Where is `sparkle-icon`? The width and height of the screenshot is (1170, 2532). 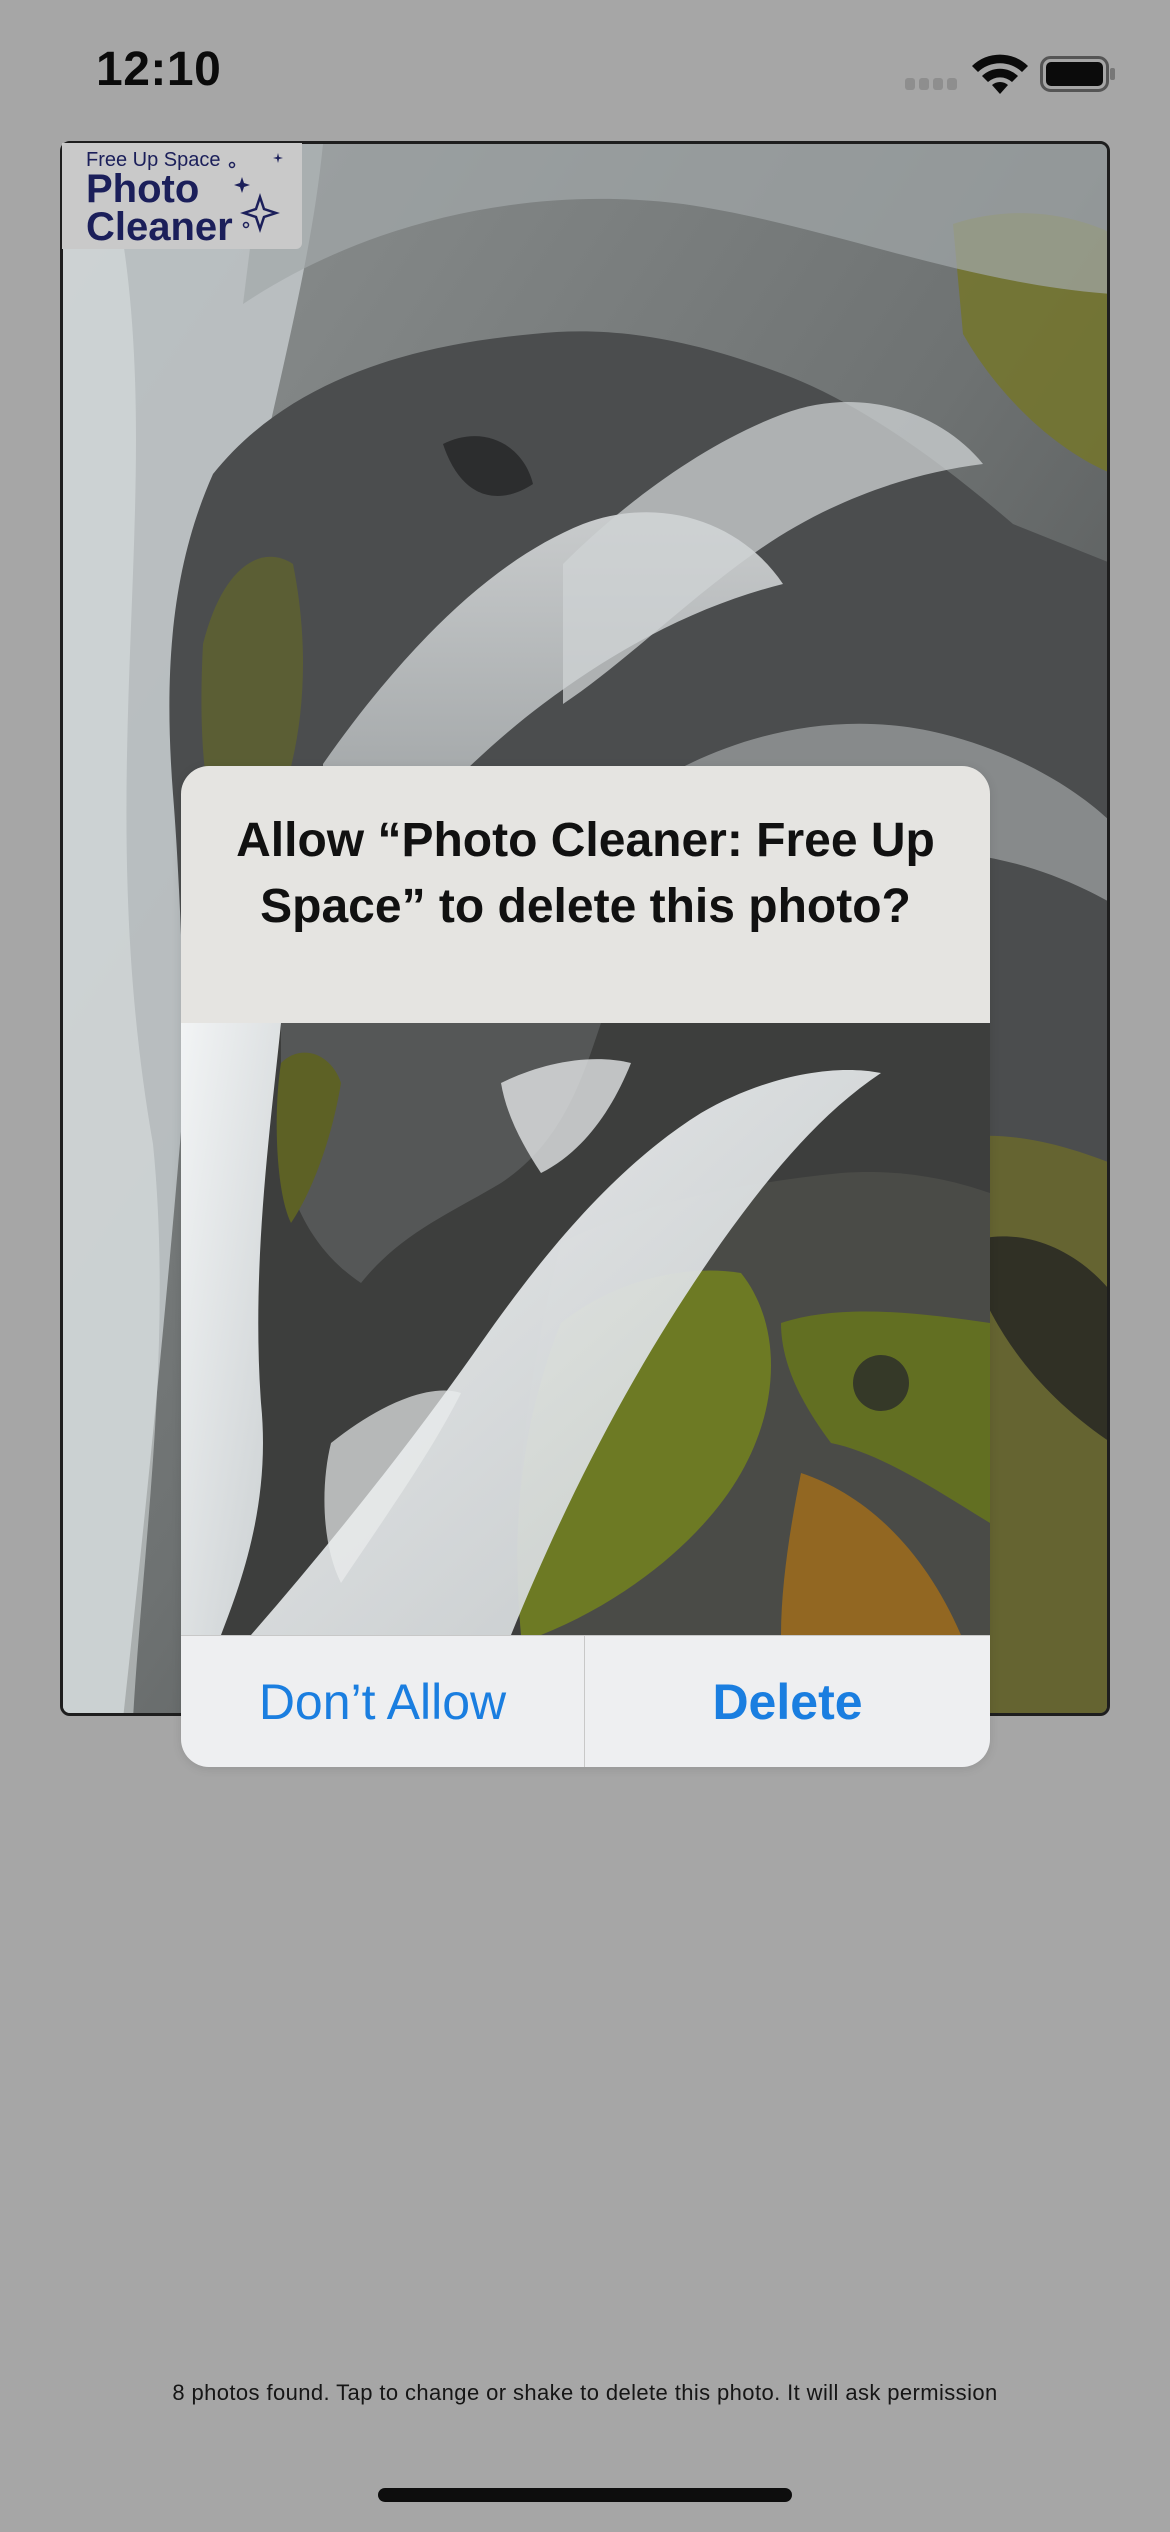 sparkle-icon is located at coordinates (255, 193).